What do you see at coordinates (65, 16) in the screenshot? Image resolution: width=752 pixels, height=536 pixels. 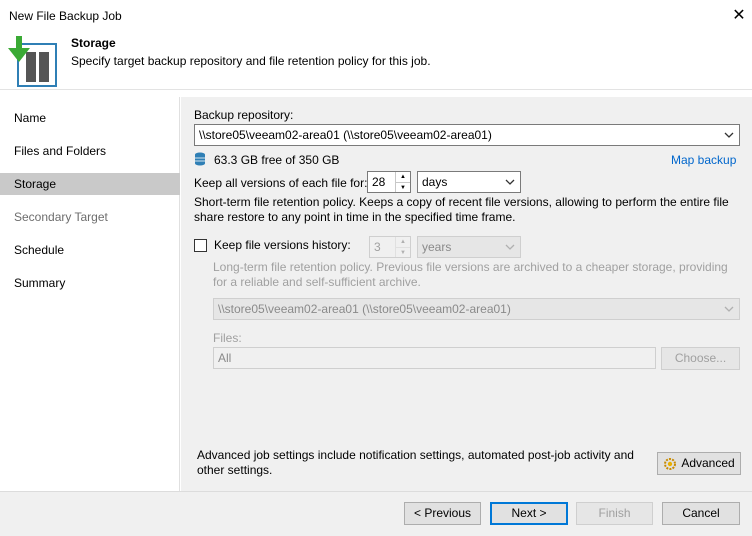 I see `window-title: New File Backup Job` at bounding box center [65, 16].